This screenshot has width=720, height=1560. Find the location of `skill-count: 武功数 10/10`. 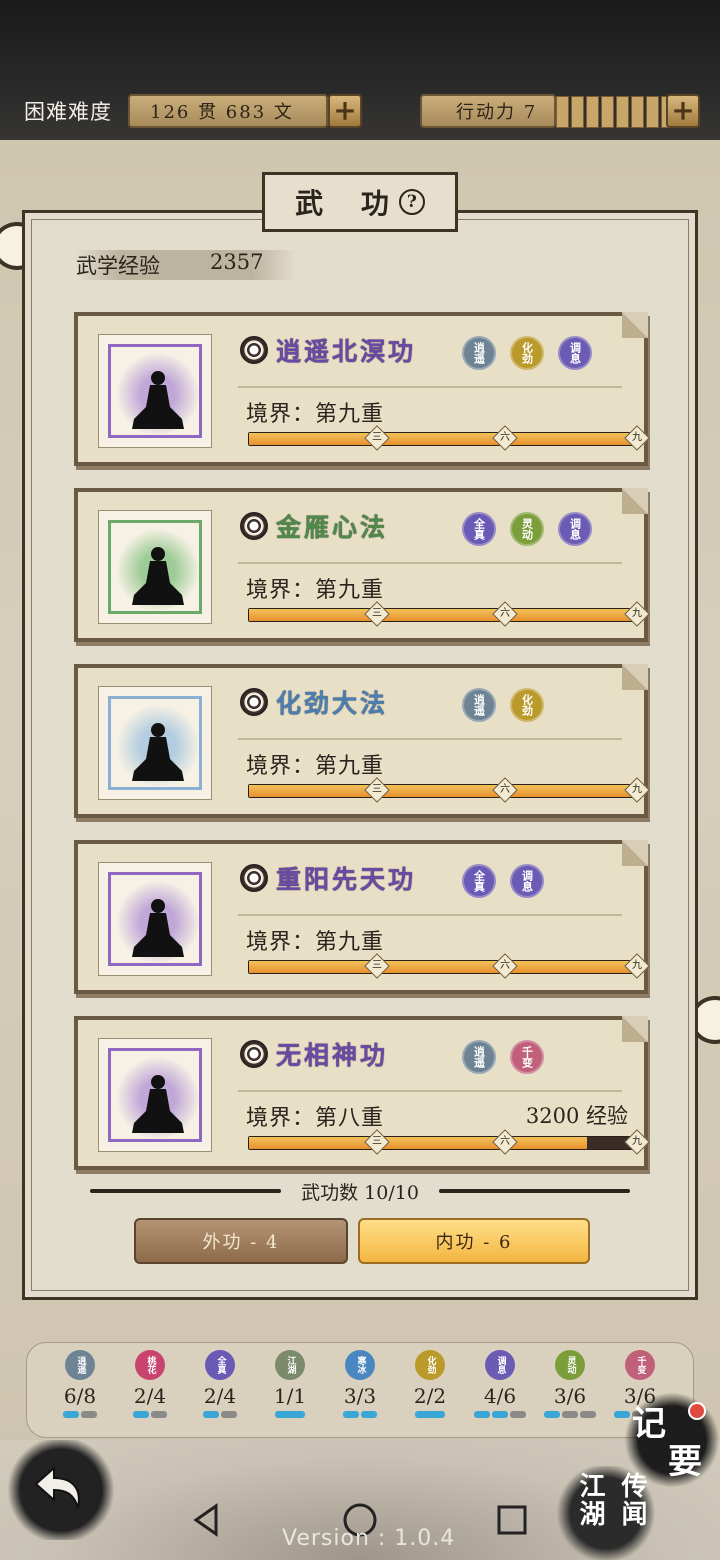

skill-count: 武功数 10/10 is located at coordinates (360, 1191).